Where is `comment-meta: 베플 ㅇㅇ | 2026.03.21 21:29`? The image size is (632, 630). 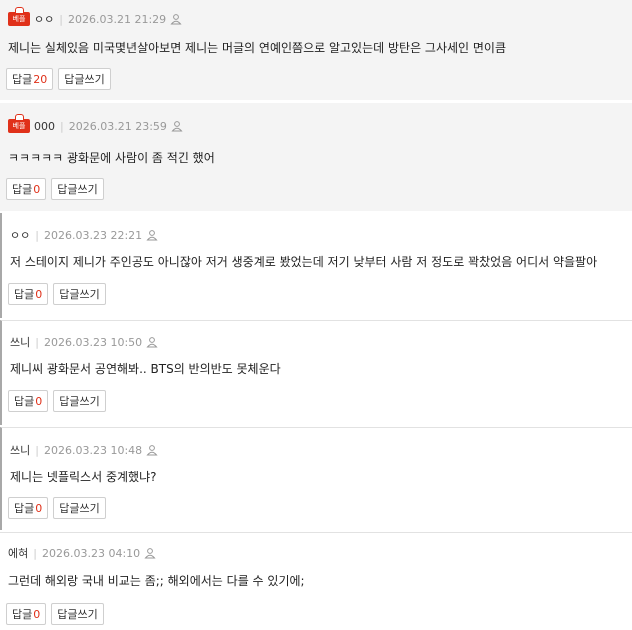 comment-meta: 베플 ㅇㅇ | 2026.03.21 21:29 is located at coordinates (95, 17).